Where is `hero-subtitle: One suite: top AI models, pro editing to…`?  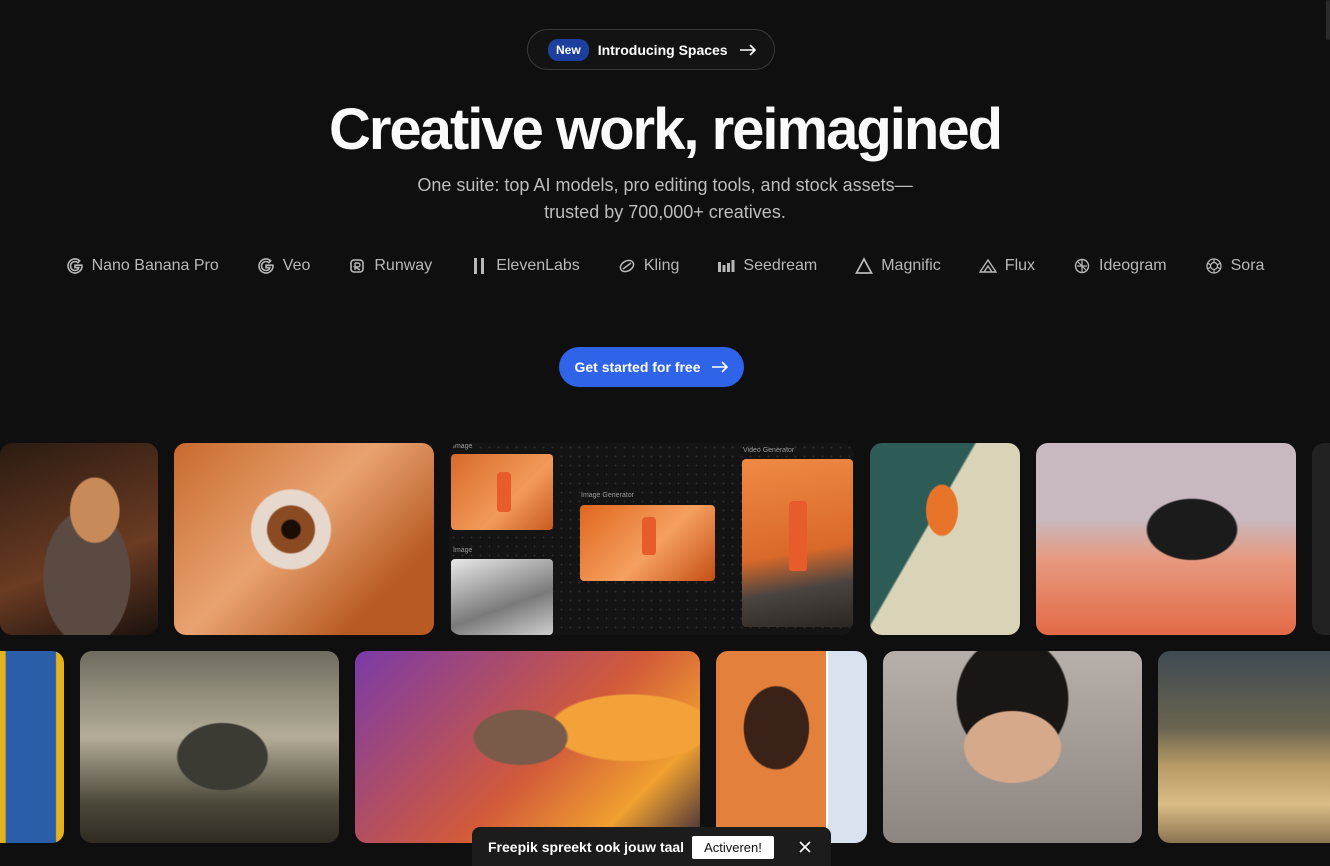
hero-subtitle: One suite: top AI models, pro editing to… is located at coordinates (665, 199).